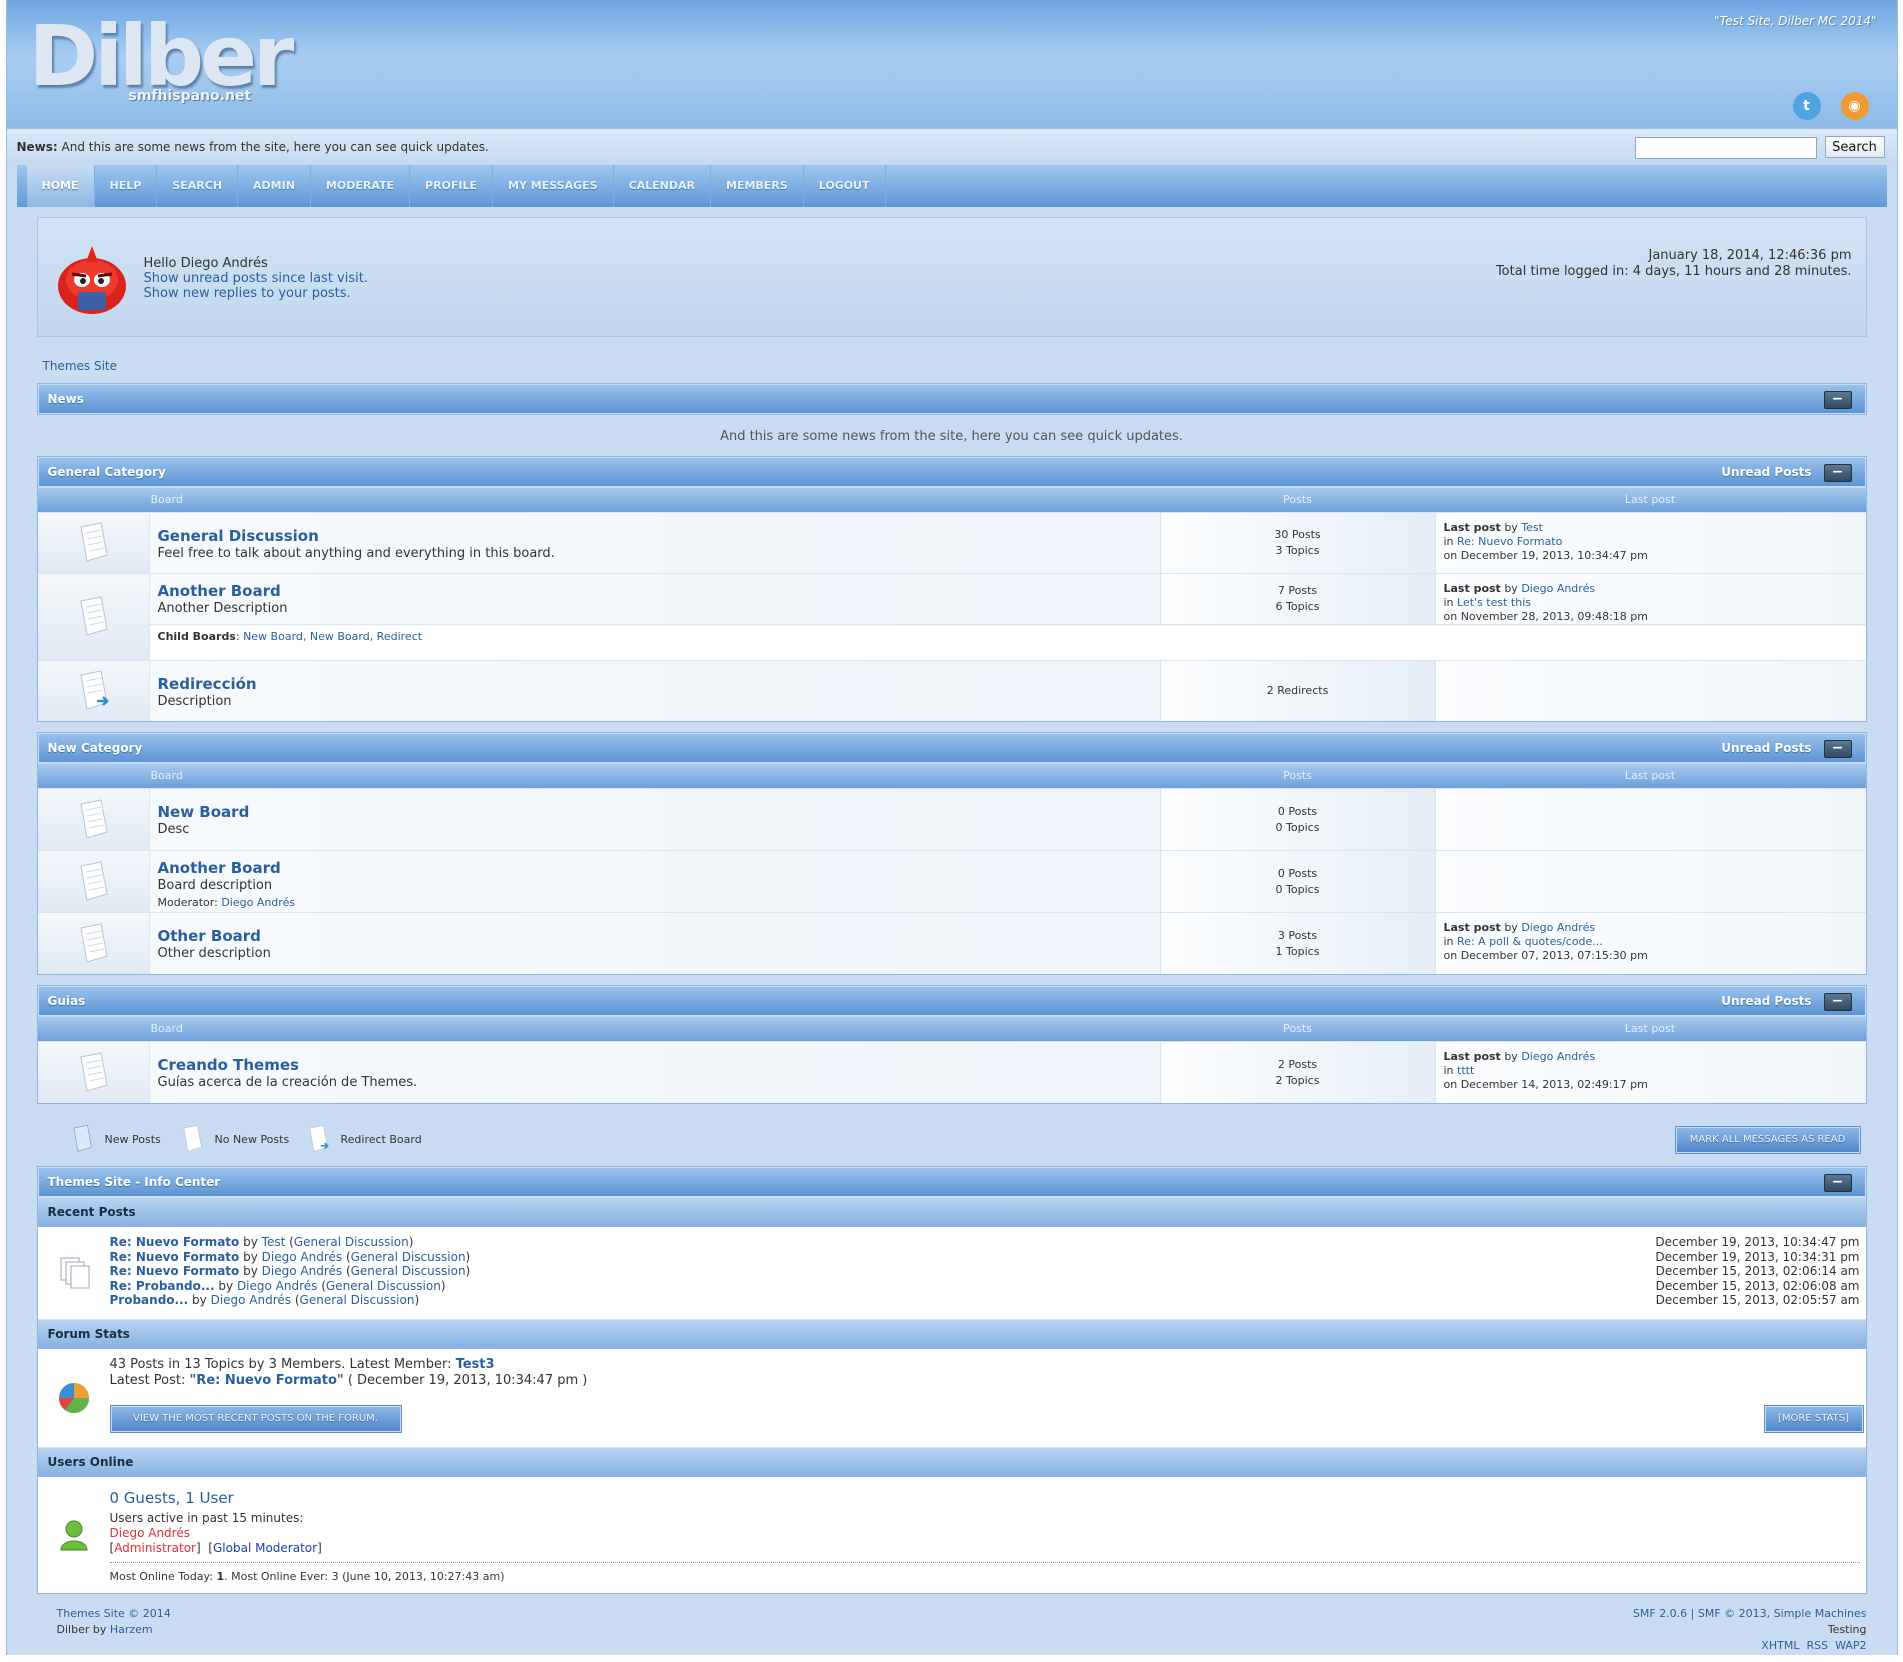 Image resolution: width=1903 pixels, height=1662 pixels. I want to click on collapse-info-center-button: −, so click(1837, 1183).